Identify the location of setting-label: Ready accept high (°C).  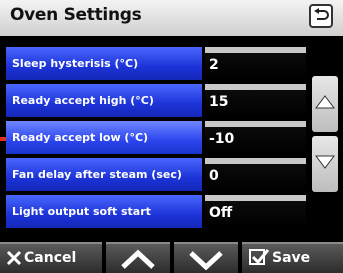
(104, 100).